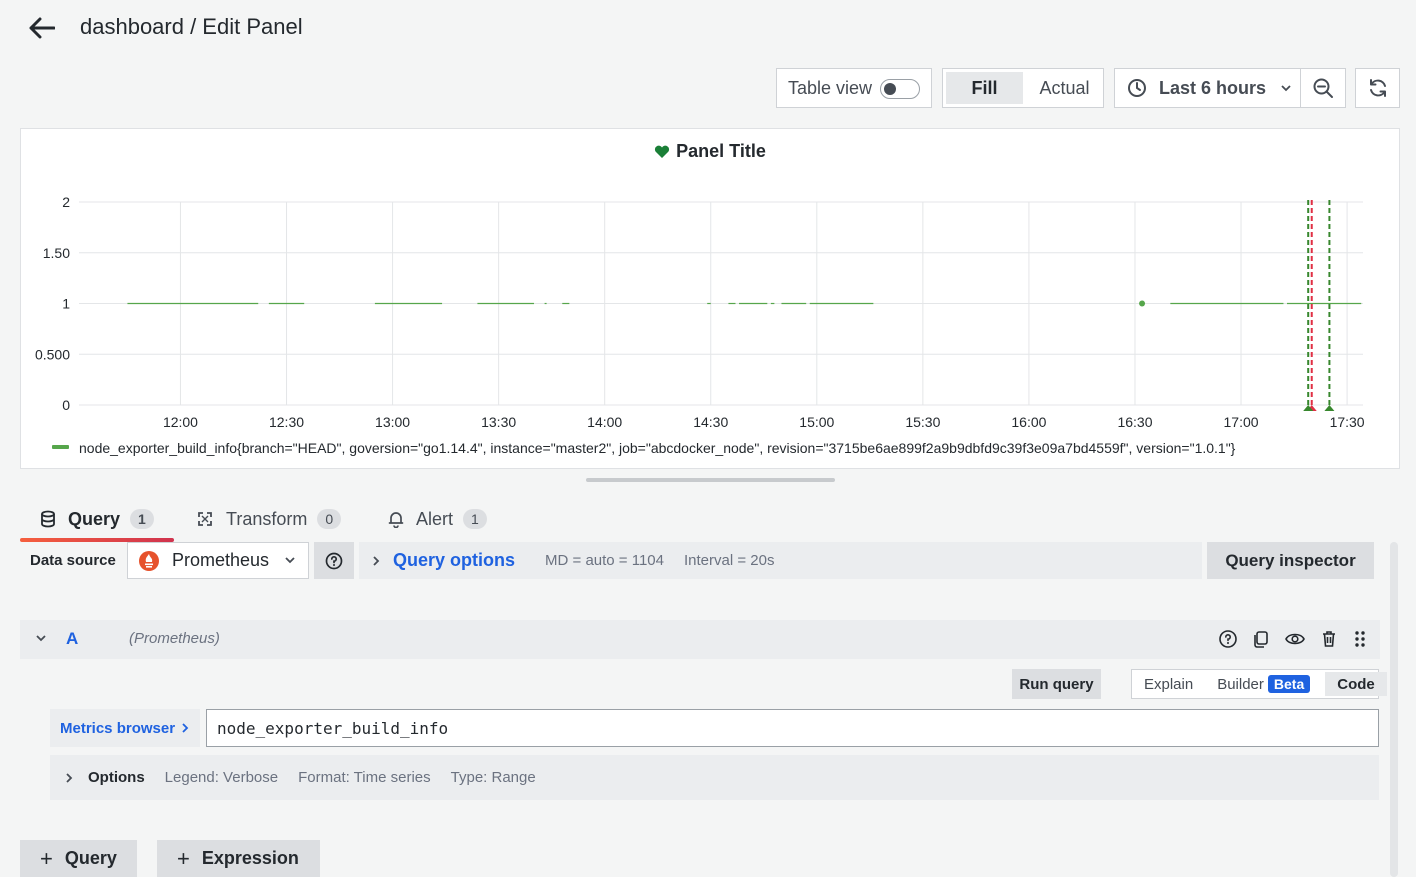  I want to click on tab-query: Query 1, so click(97, 520).